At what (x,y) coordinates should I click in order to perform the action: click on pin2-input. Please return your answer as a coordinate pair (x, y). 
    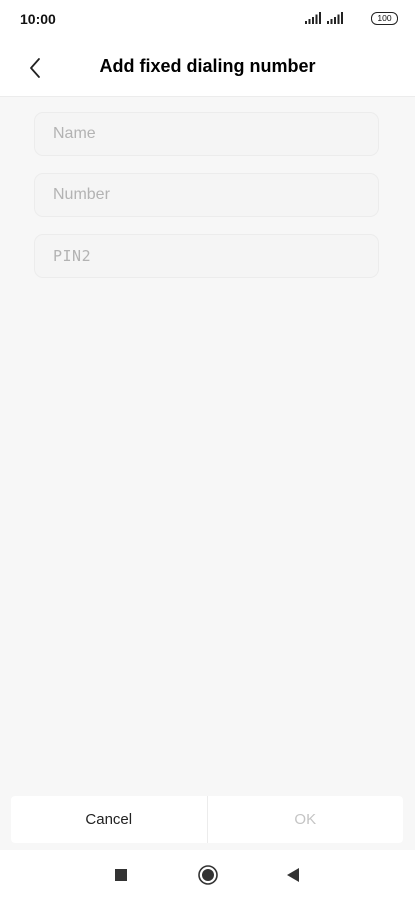
    Looking at the image, I should click on (206, 256).